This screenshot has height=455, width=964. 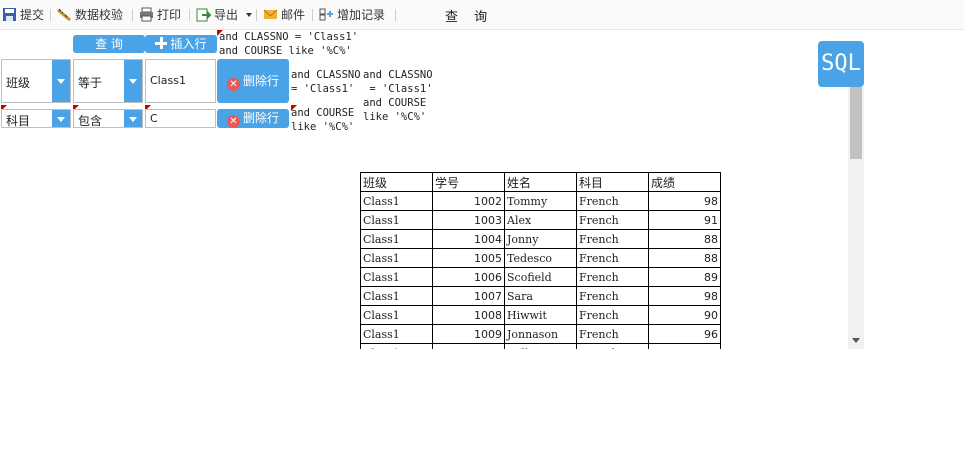 I want to click on add-record-button: 增加记录, so click(x=352, y=15).